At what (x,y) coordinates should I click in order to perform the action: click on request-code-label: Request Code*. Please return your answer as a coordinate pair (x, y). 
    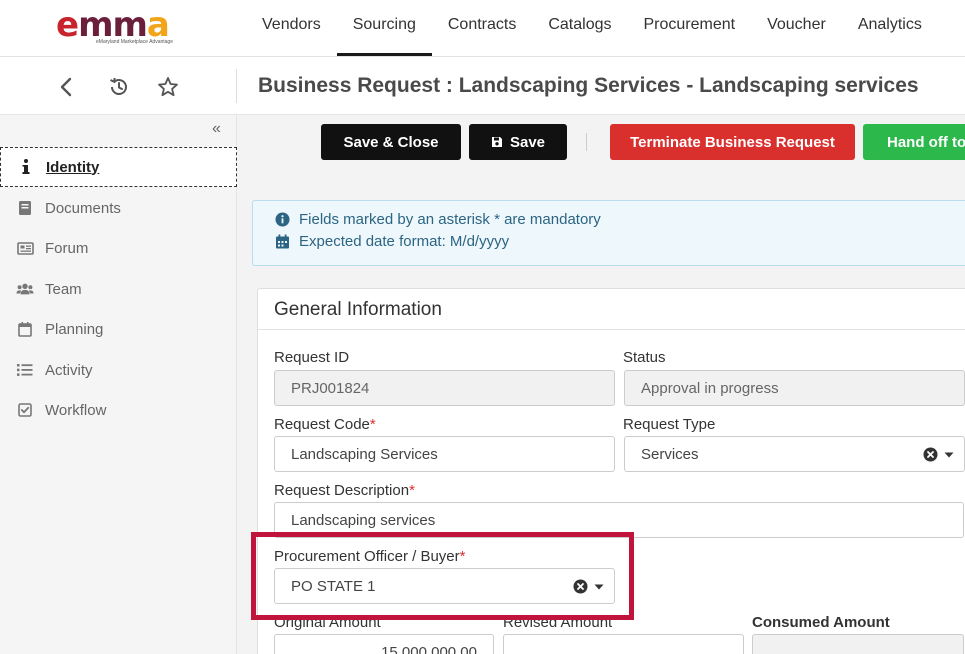
    Looking at the image, I should click on (325, 424).